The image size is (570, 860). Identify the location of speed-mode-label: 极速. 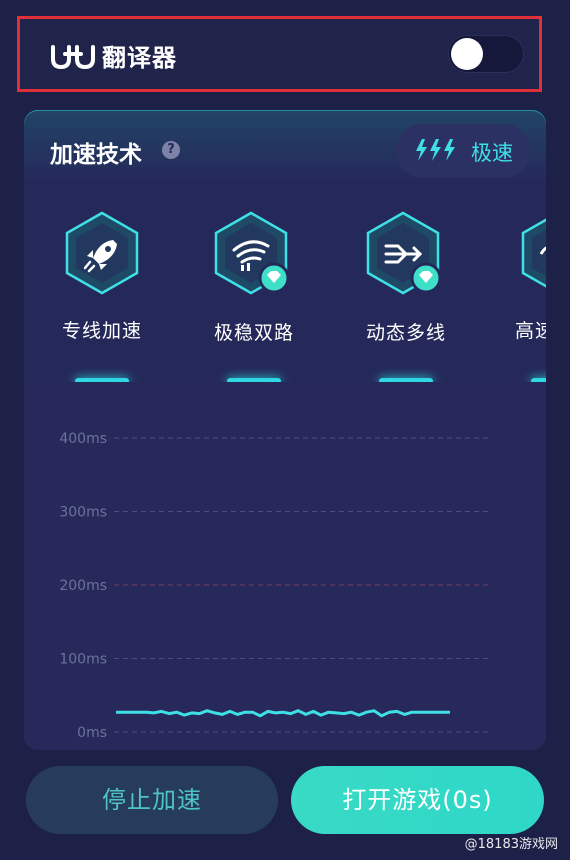
(492, 153).